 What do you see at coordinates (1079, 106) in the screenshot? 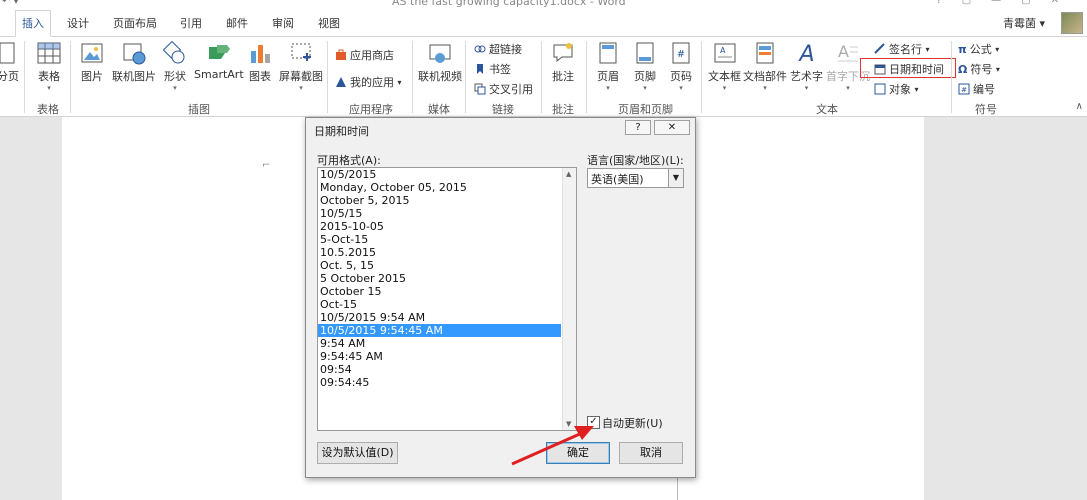
I see `collapse-ribbon-icon: ∧` at bounding box center [1079, 106].